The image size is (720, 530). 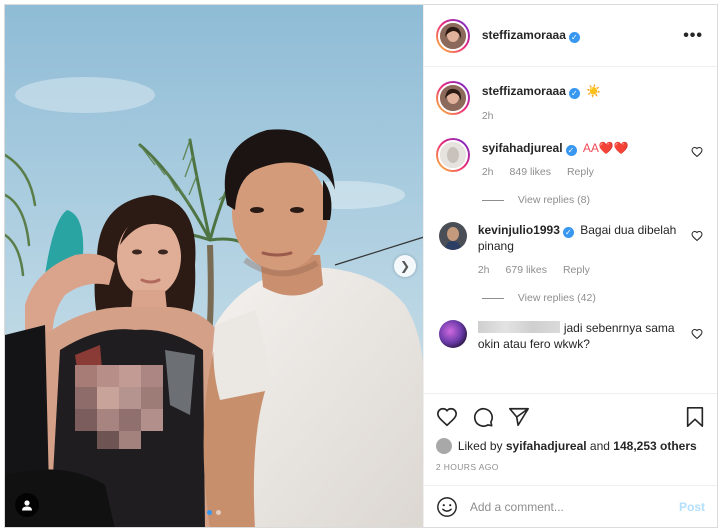 I want to click on add-comment-bar: Post, so click(x=570, y=506).